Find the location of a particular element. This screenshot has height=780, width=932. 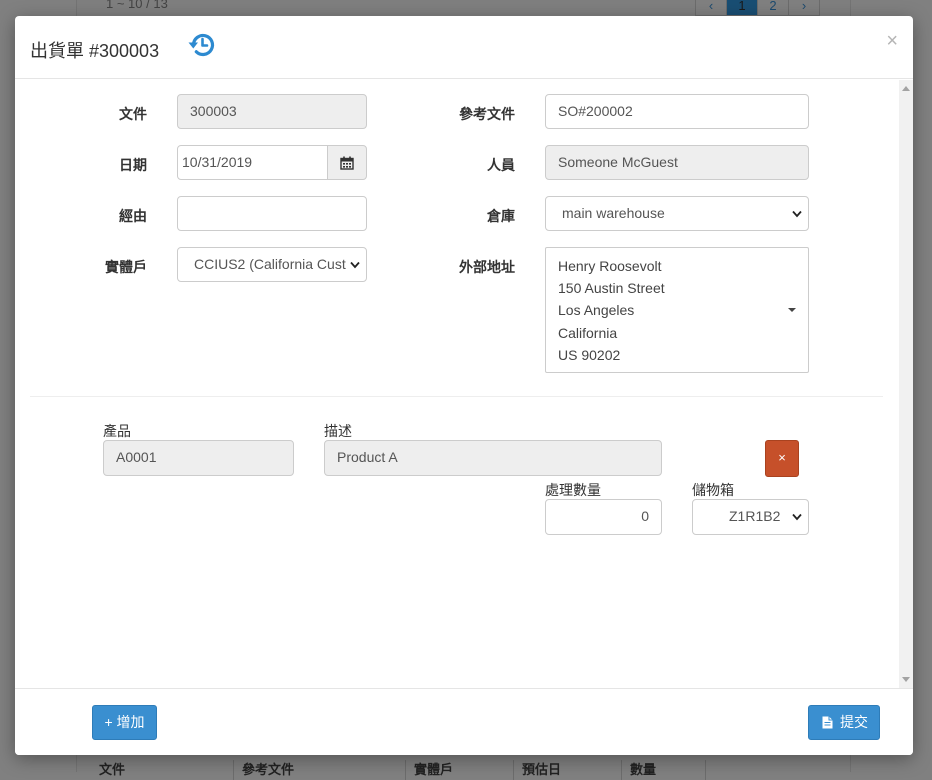

background-table-header: 文件 參考文件 實體戶 預估日 數量 is located at coordinates (398, 770).